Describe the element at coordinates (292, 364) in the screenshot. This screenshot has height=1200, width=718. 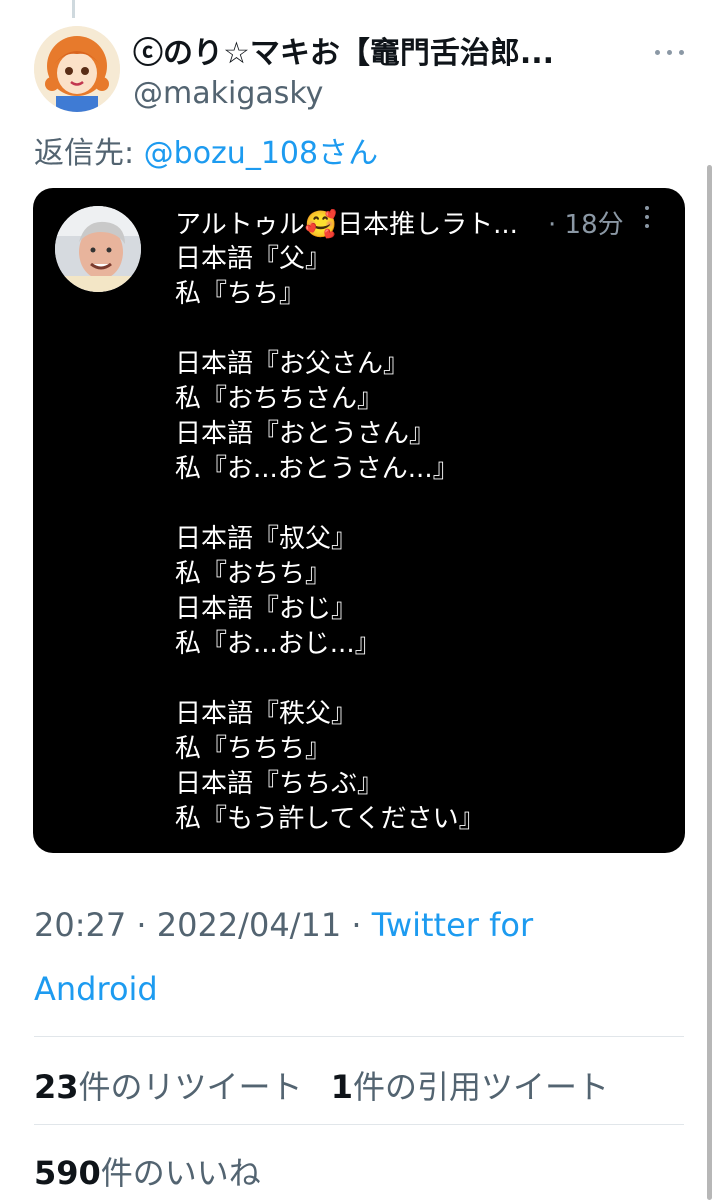
I see `quoted-text-line: 日本語『お父さん』` at that location.